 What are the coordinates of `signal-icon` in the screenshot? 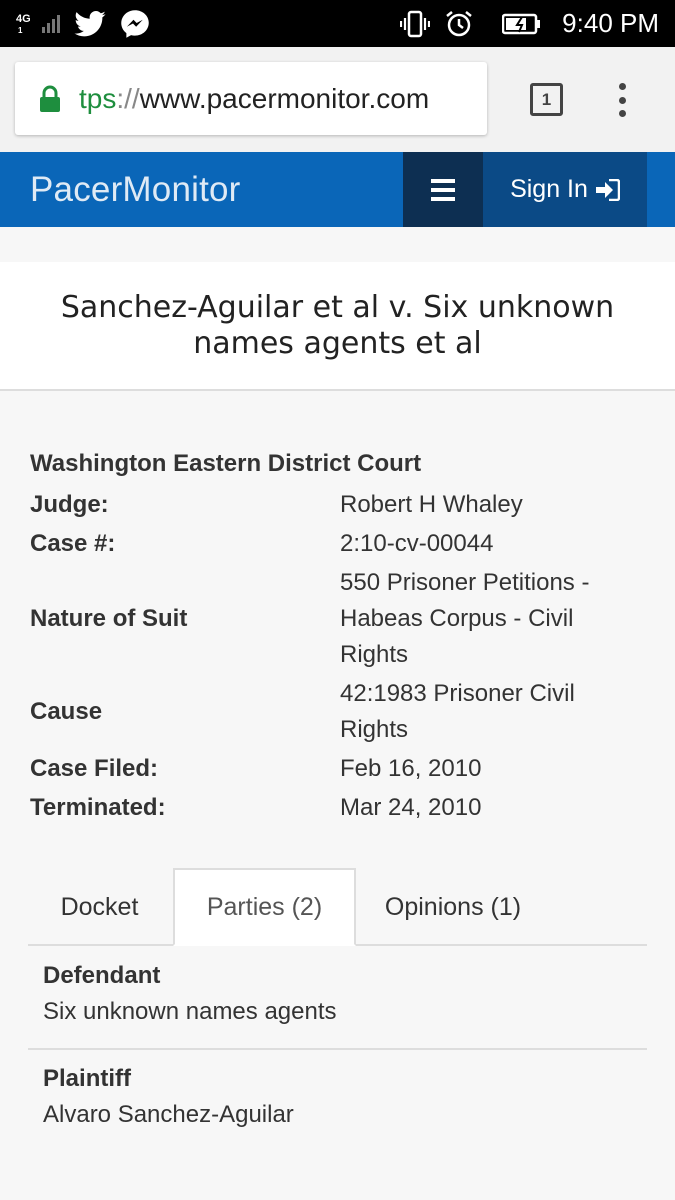 It's located at (51, 23).